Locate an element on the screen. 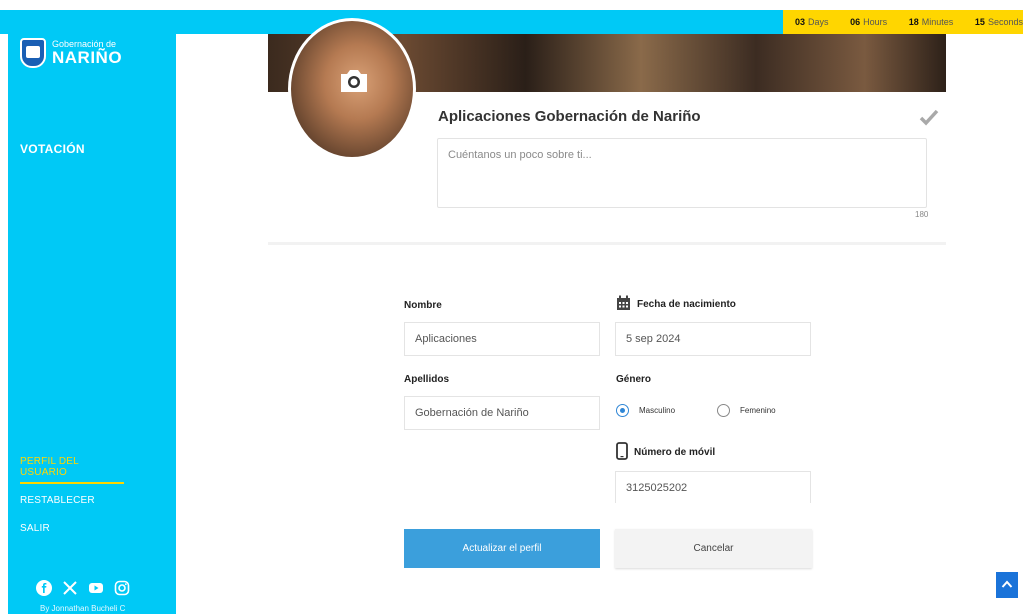  nombre-input is located at coordinates (502, 339).